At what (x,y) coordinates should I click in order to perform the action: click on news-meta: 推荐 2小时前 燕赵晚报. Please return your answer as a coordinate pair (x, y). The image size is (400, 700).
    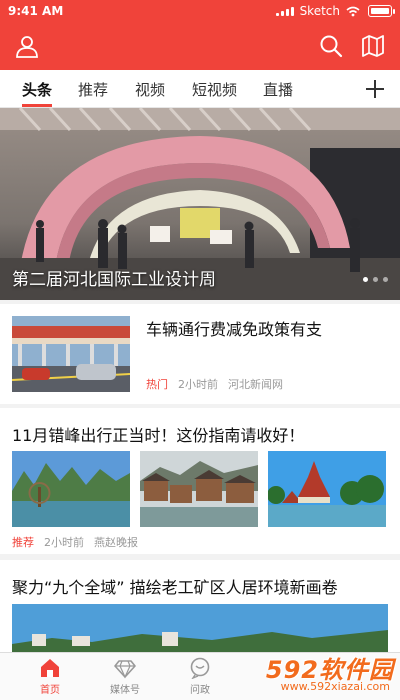
    Looking at the image, I should click on (75, 542).